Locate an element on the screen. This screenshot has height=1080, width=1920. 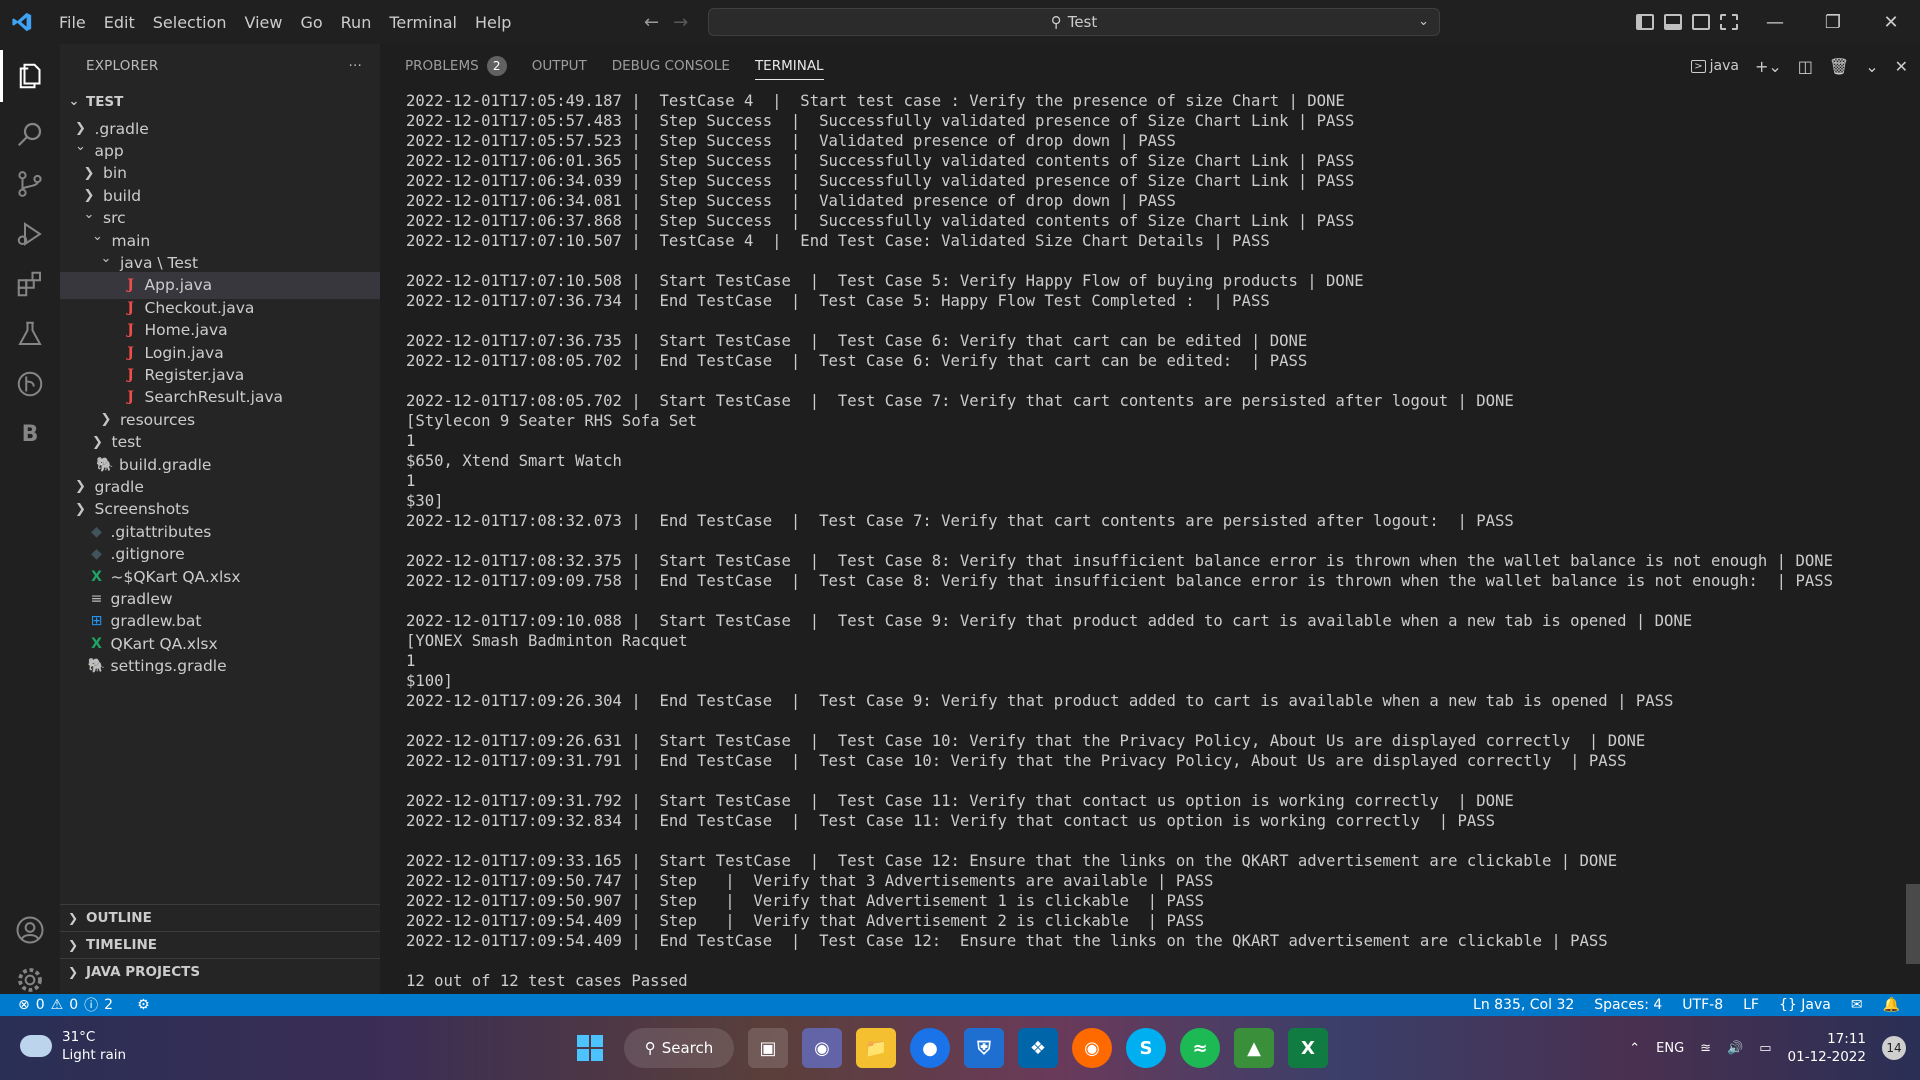
gradle-elephant-icon: 🐘 is located at coordinates (105, 464).